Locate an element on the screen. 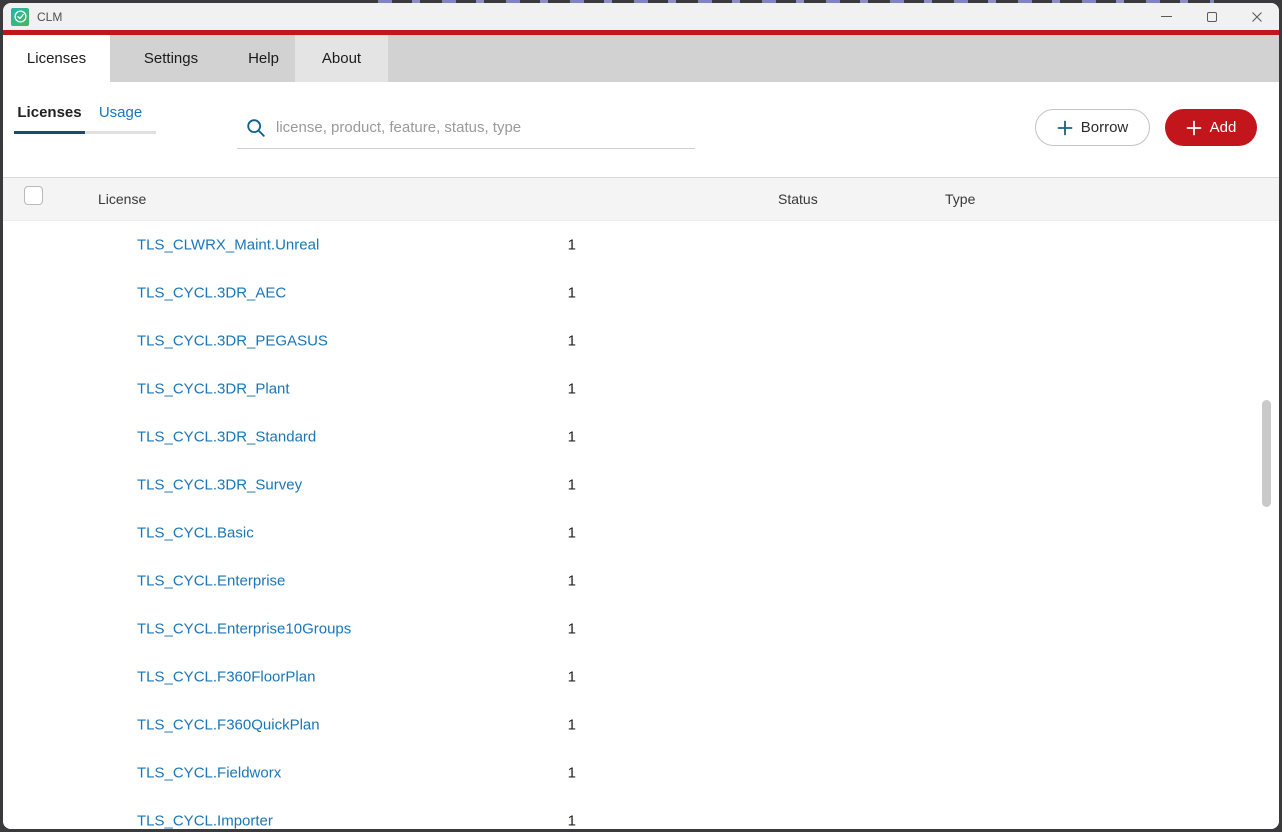 This screenshot has height=832, width=1282. view-tab-usage: Usage is located at coordinates (120, 119).